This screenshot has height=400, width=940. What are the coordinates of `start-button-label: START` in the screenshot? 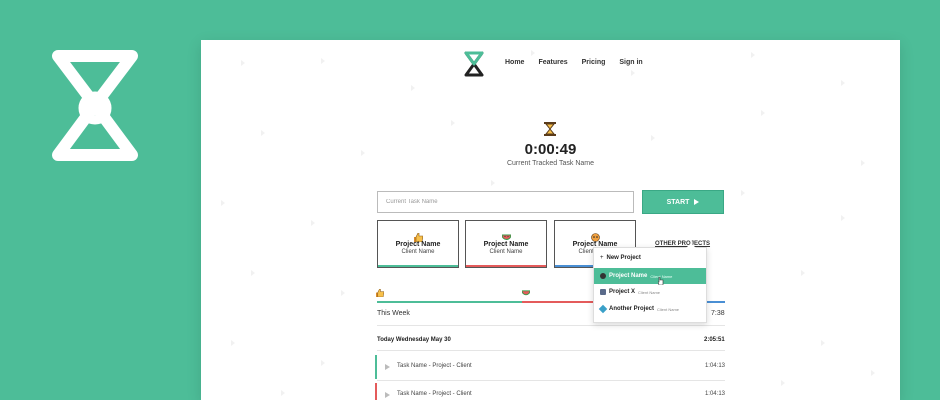 It's located at (678, 202).